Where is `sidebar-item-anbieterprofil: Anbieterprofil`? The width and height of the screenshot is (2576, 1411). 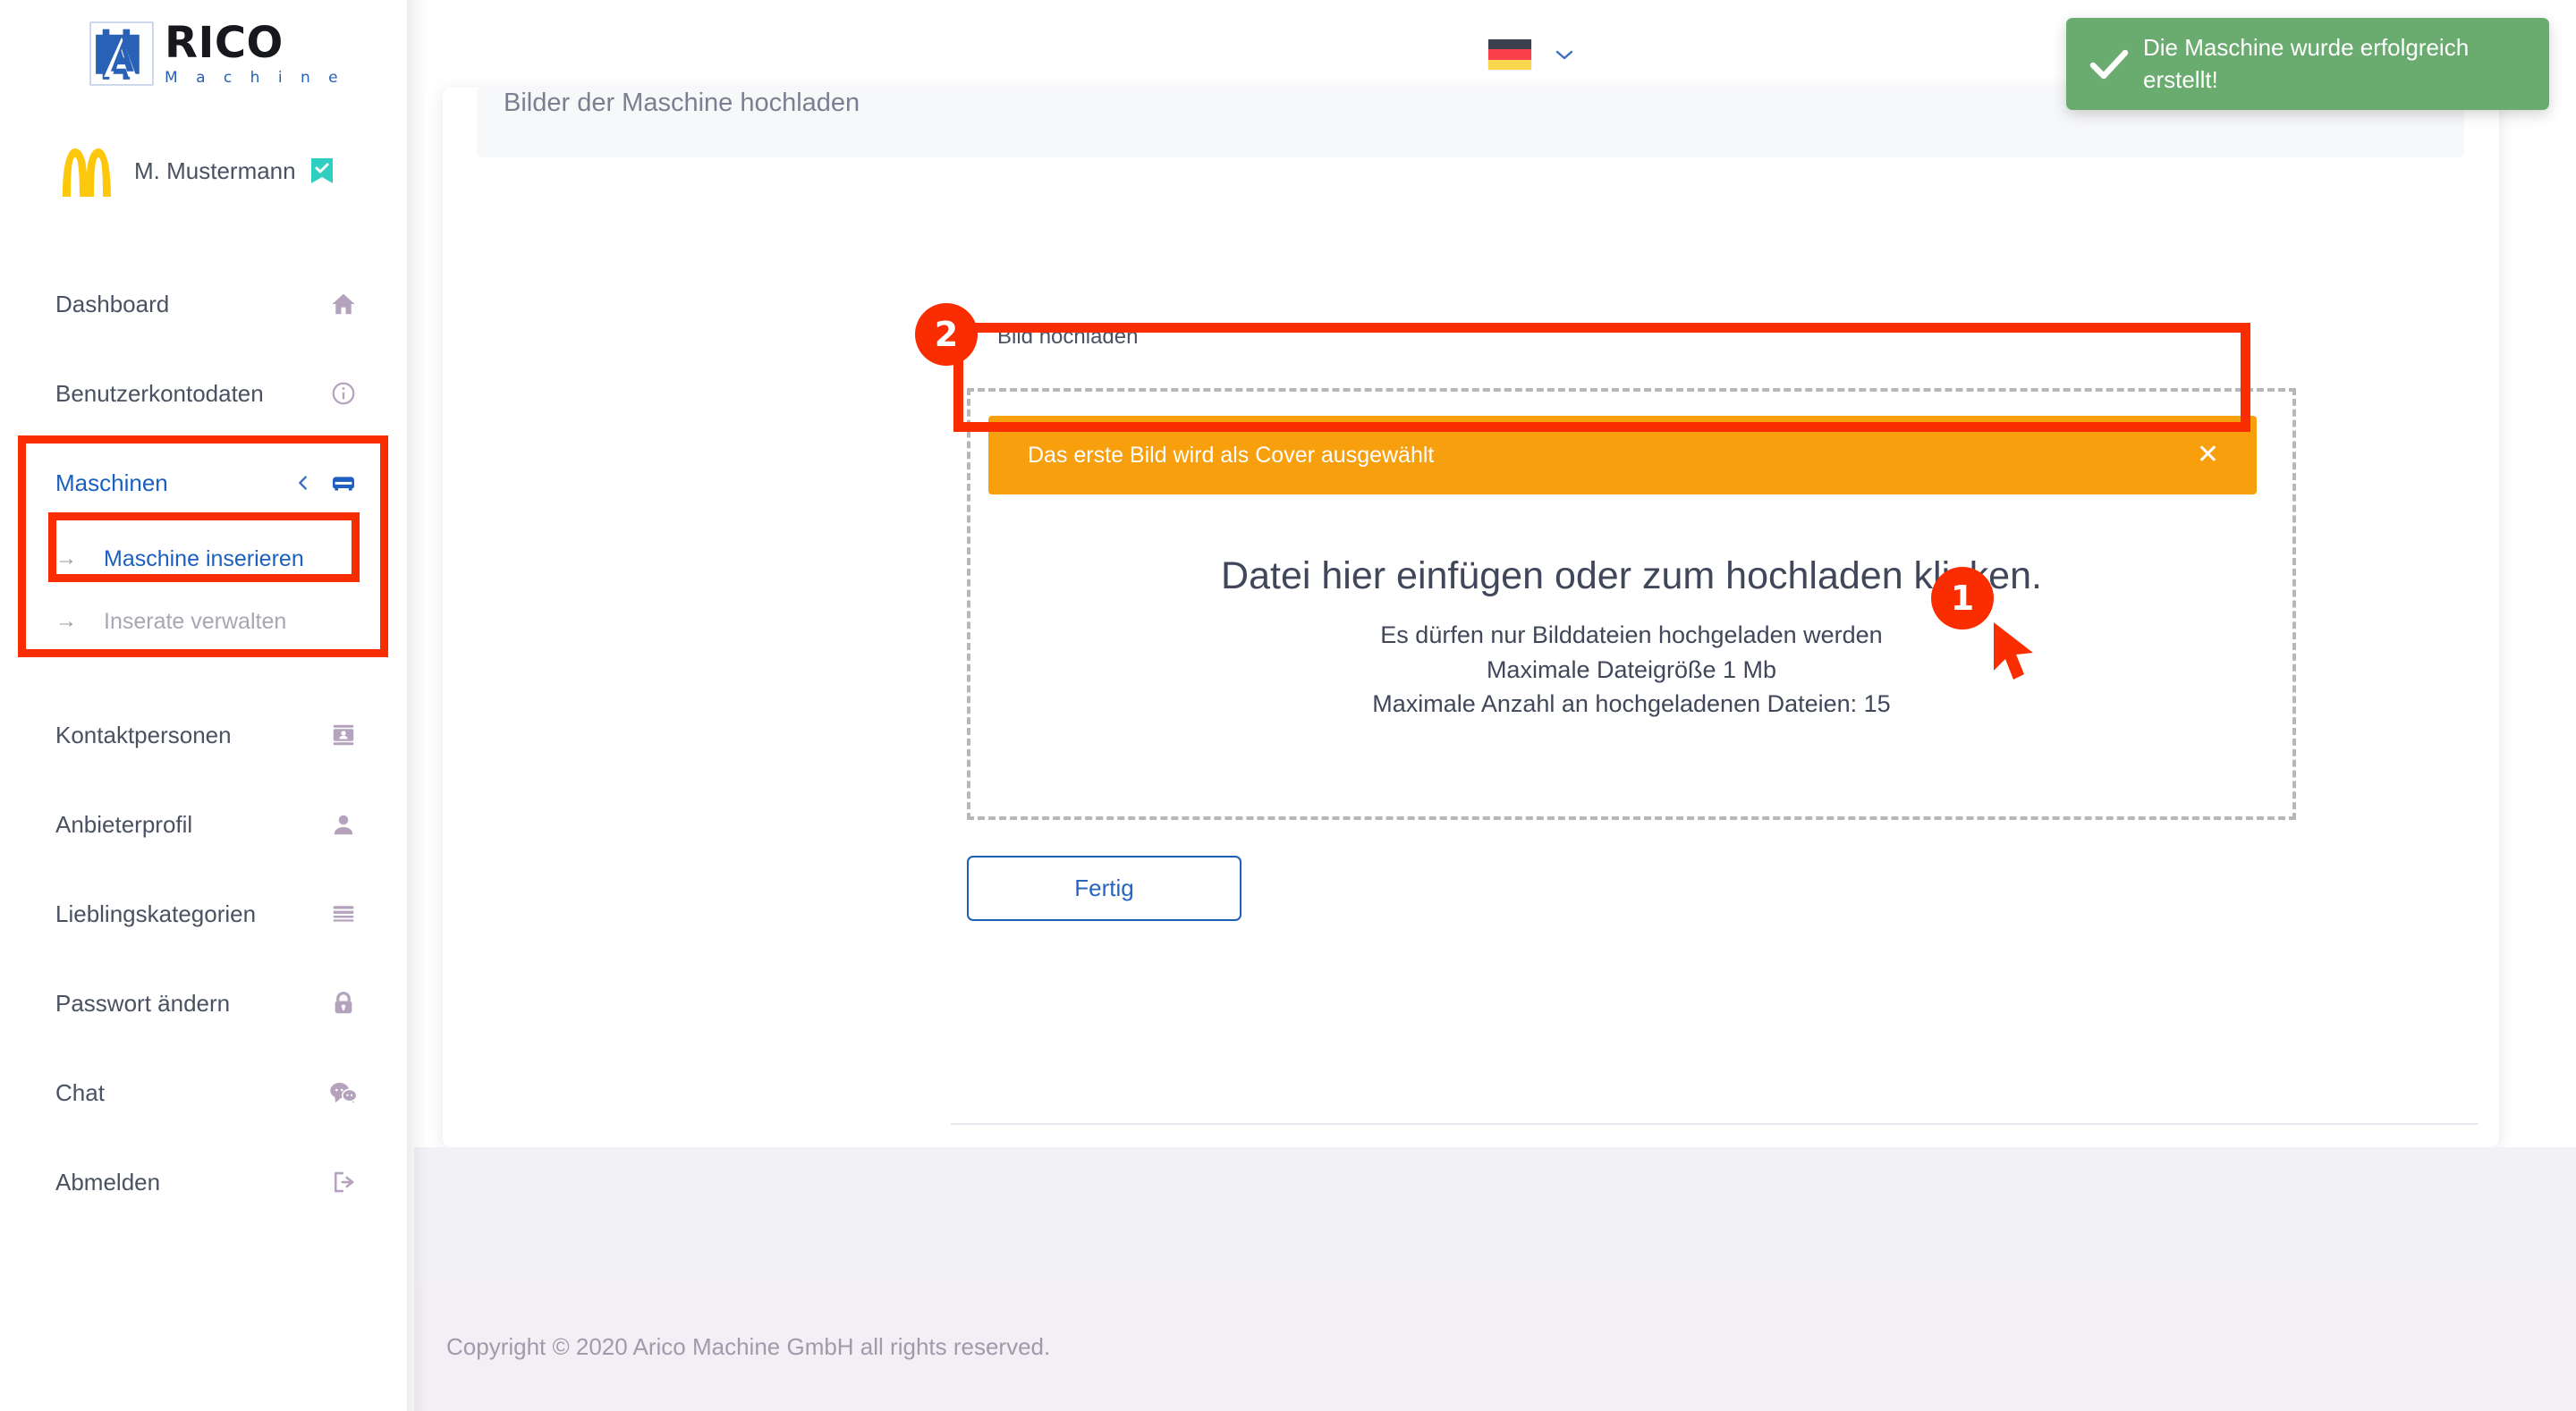 sidebar-item-anbieterprofil: Anbieterprofil is located at coordinates (207, 824).